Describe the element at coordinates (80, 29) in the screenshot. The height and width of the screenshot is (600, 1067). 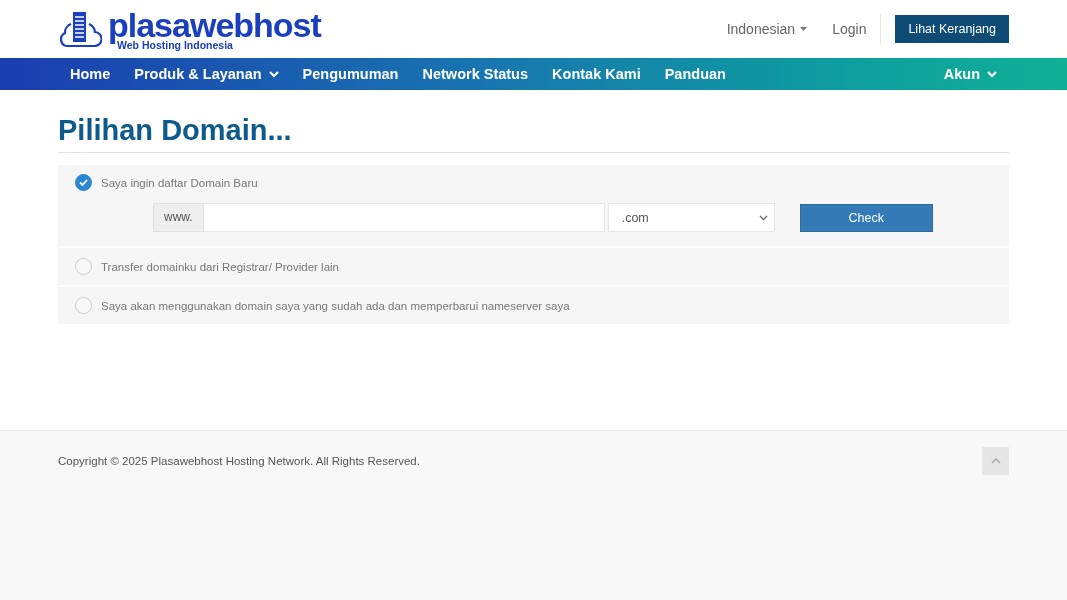
I see `cloud-server-logo-icon` at that location.